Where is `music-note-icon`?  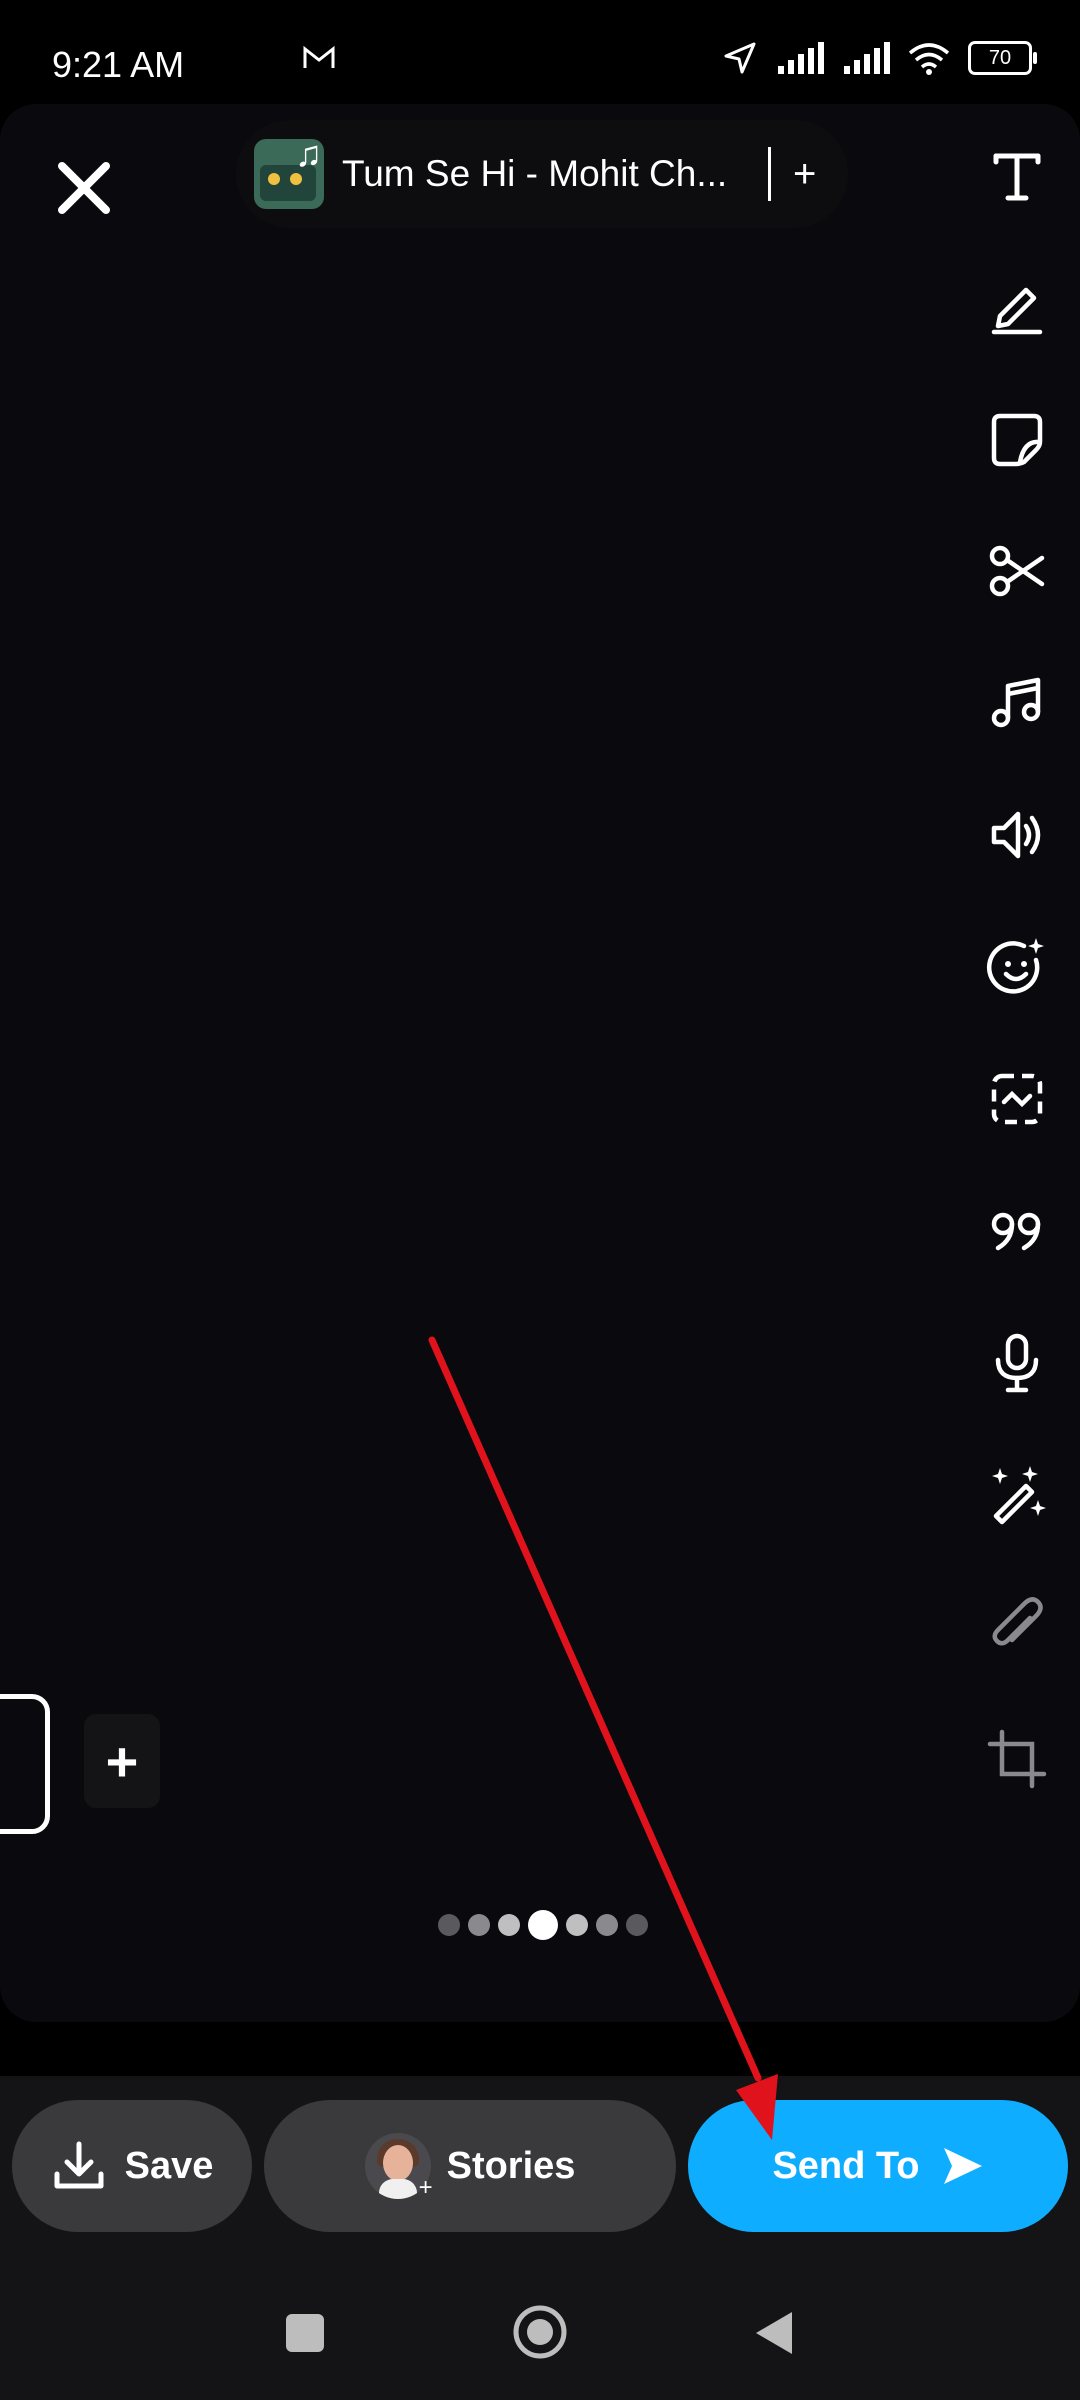
music-note-icon is located at coordinates (1017, 703).